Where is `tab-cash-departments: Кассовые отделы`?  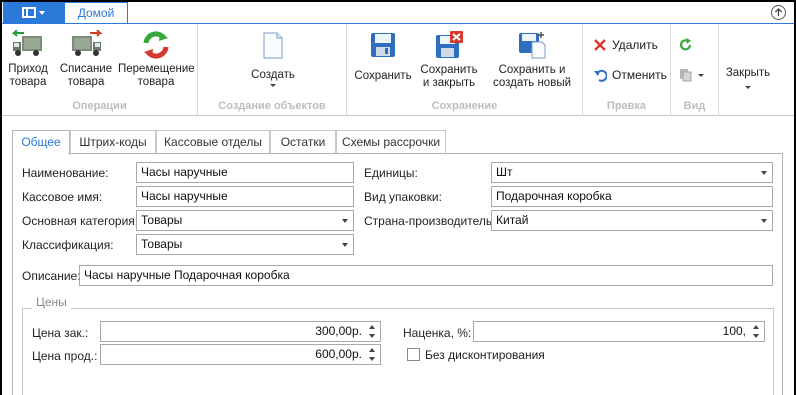 tab-cash-departments: Кассовые отделы is located at coordinates (213, 142).